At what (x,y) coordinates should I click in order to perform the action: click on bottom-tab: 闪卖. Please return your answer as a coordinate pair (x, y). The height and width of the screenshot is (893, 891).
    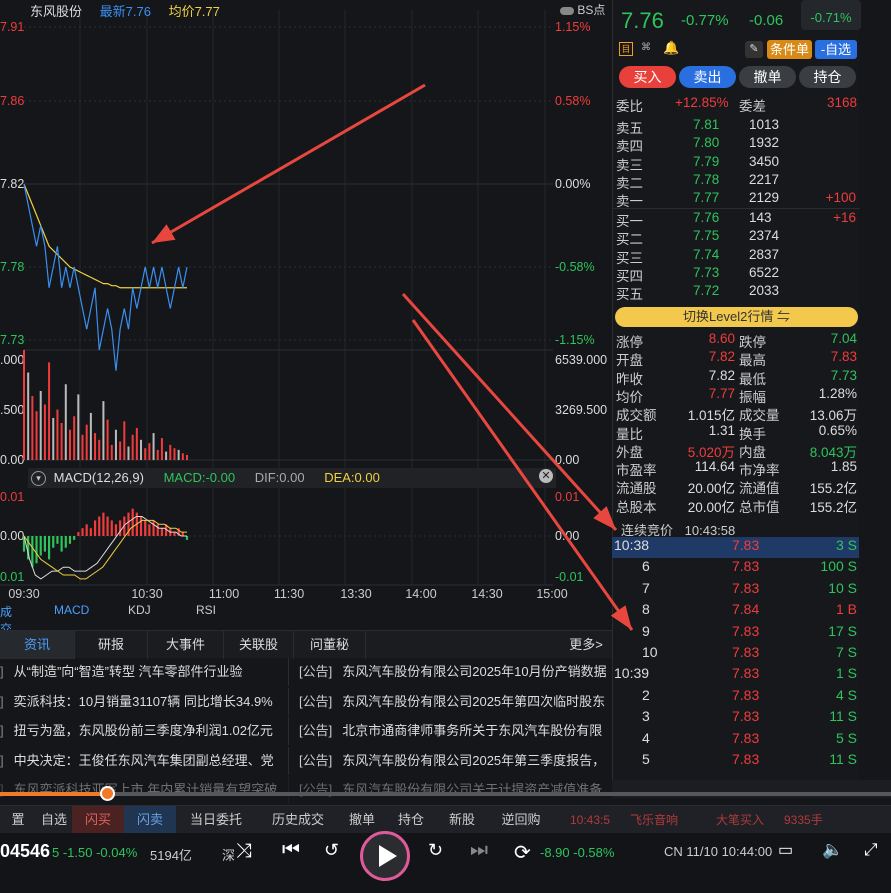
    Looking at the image, I should click on (150, 820).